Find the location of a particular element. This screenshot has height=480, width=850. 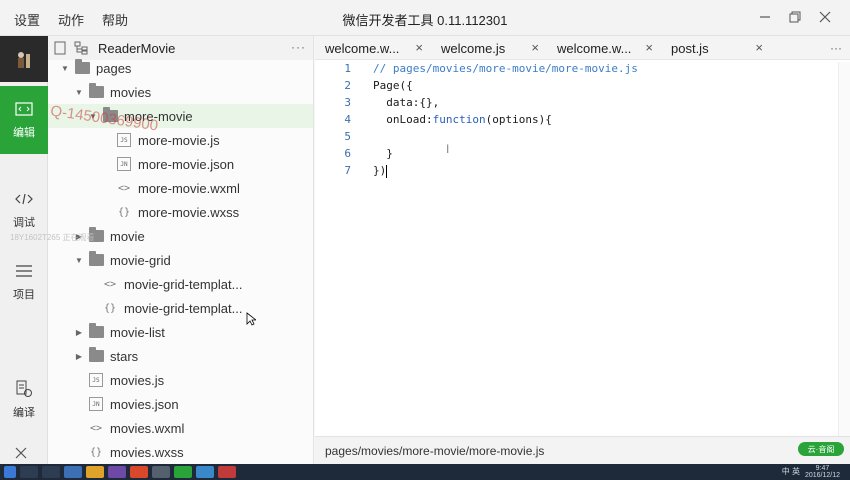

tree-file: JS movies.js is located at coordinates (180, 380).